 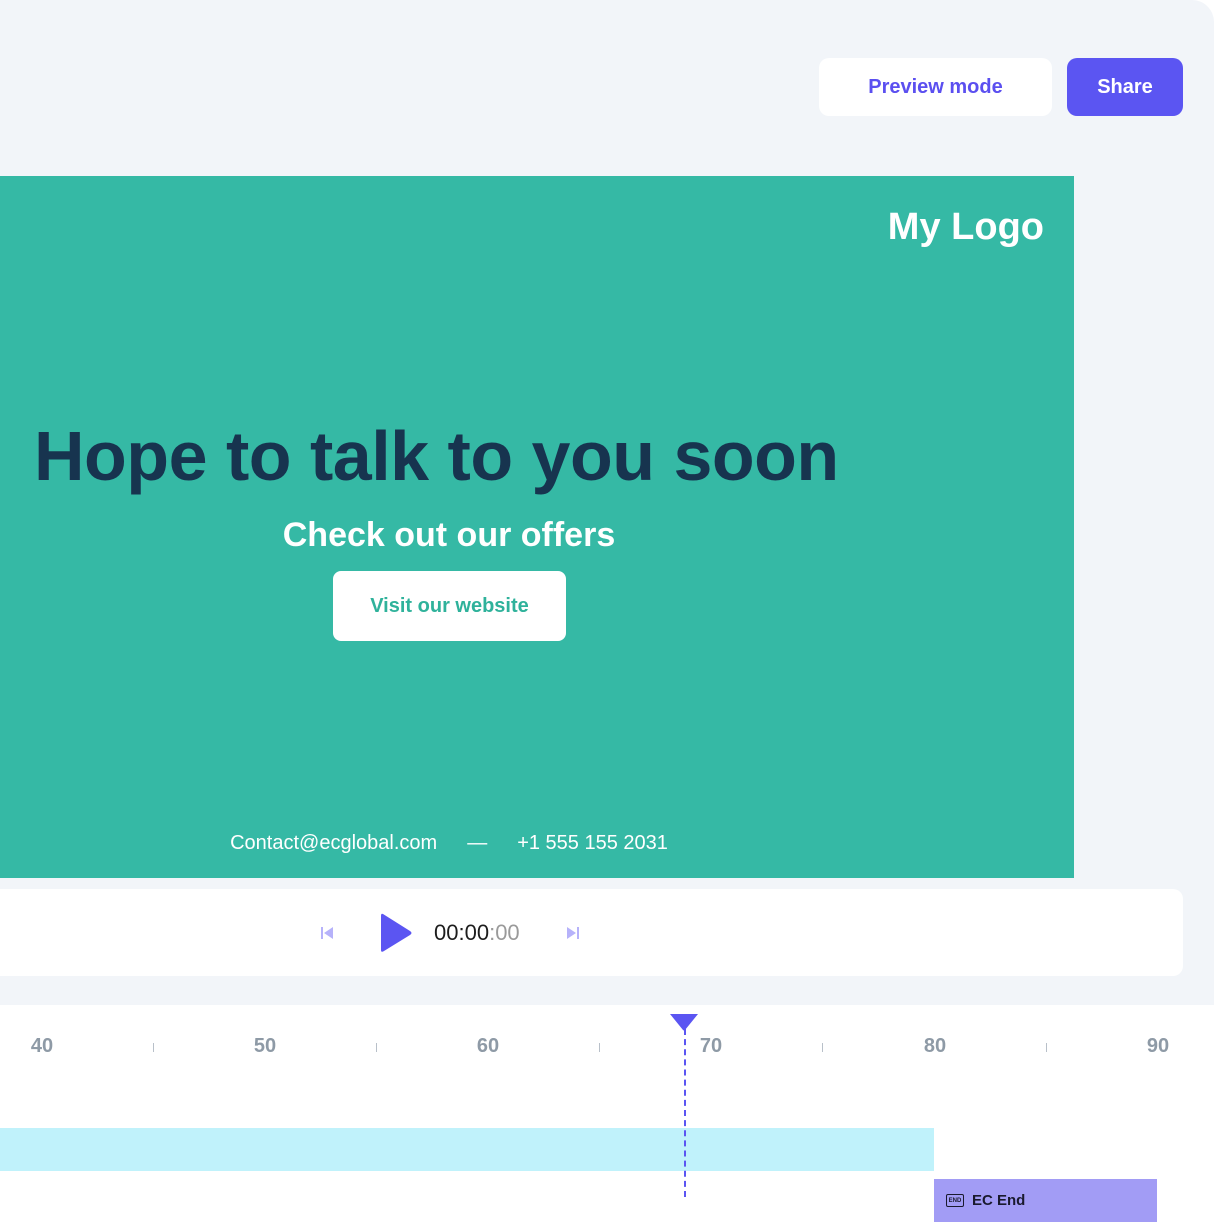 I want to click on skip-back-icon, so click(x=327, y=932).